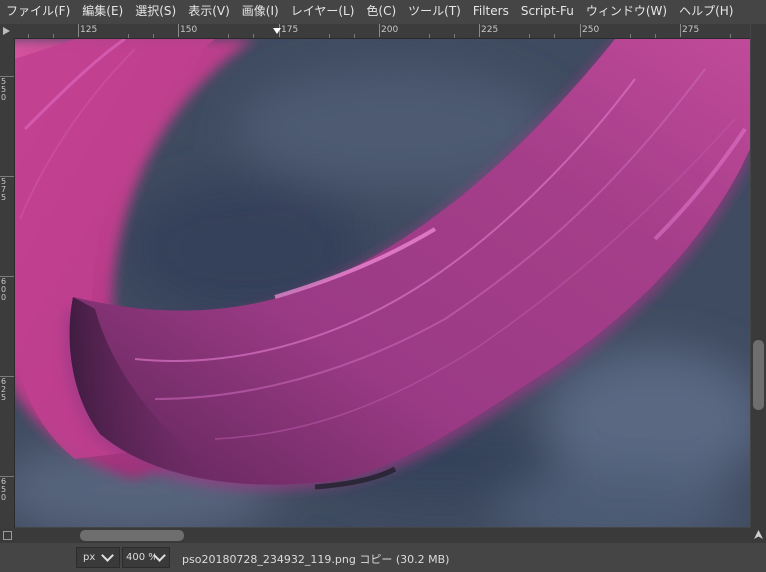 The width and height of the screenshot is (766, 572). Describe the element at coordinates (547, 11) in the screenshot. I see `menu-script-fu: Script-Fu` at that location.